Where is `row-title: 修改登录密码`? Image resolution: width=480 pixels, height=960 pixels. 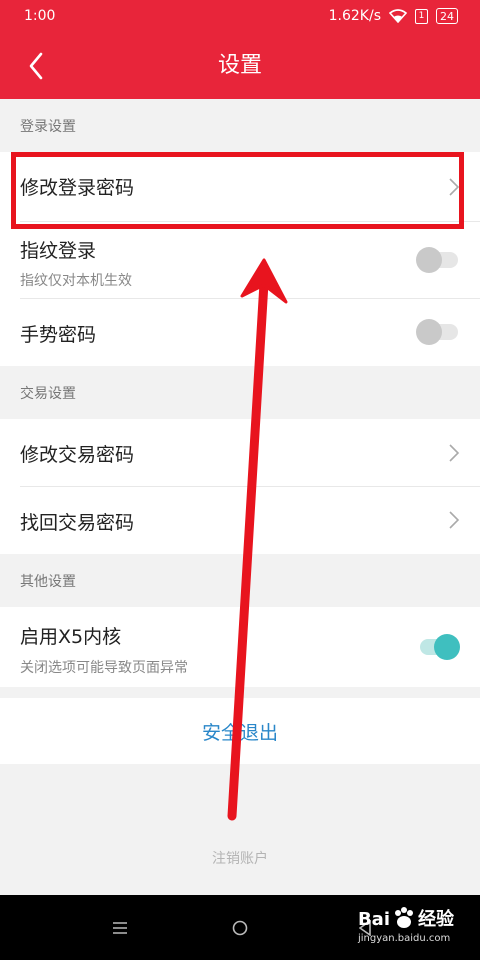
row-title: 修改登录密码 is located at coordinates (77, 188).